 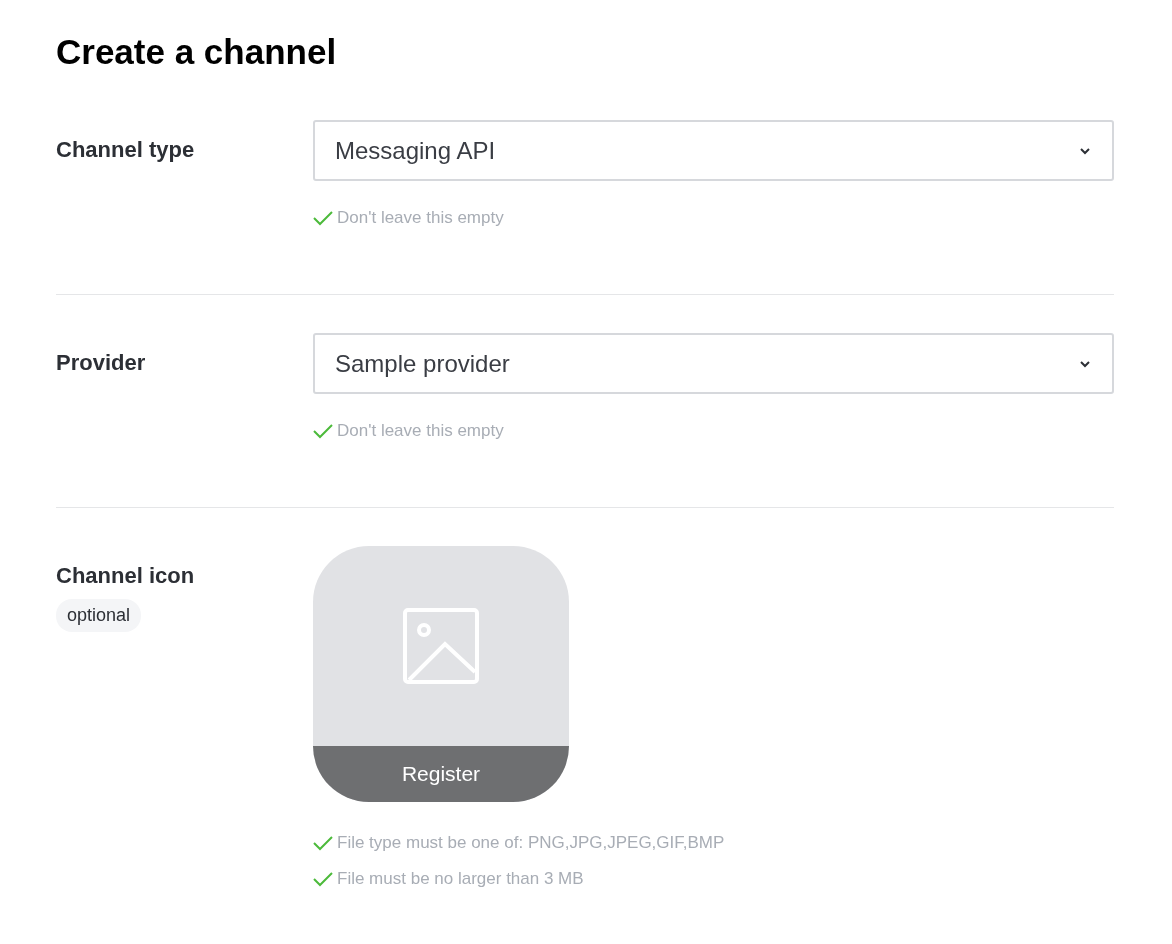 I want to click on page-title: Create a channel, so click(x=197, y=52).